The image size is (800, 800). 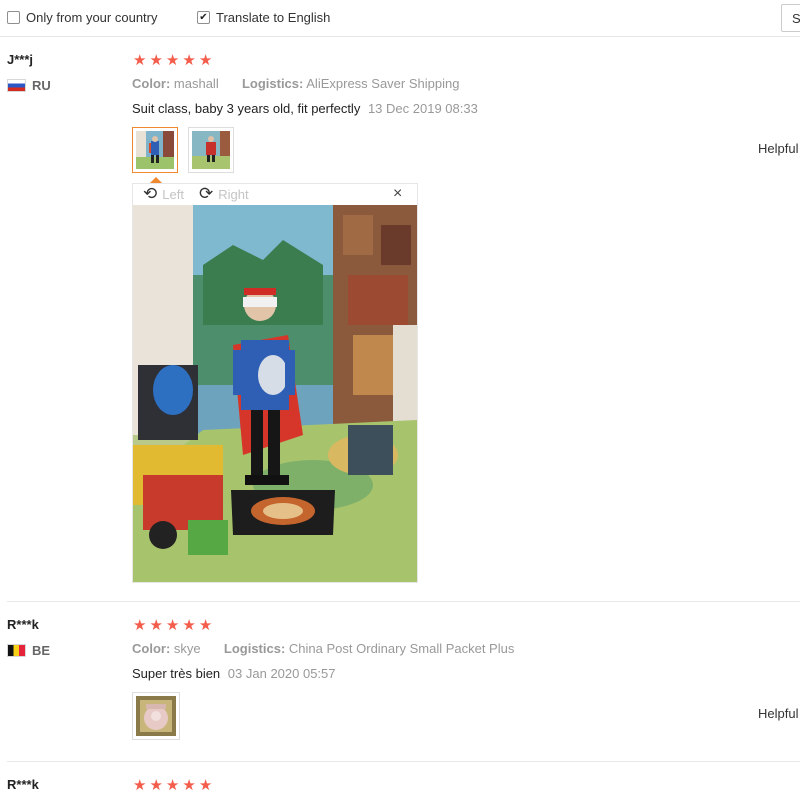 I want to click on logistics-value: China Post Ordinary Small Packet Plus, so click(x=401, y=648).